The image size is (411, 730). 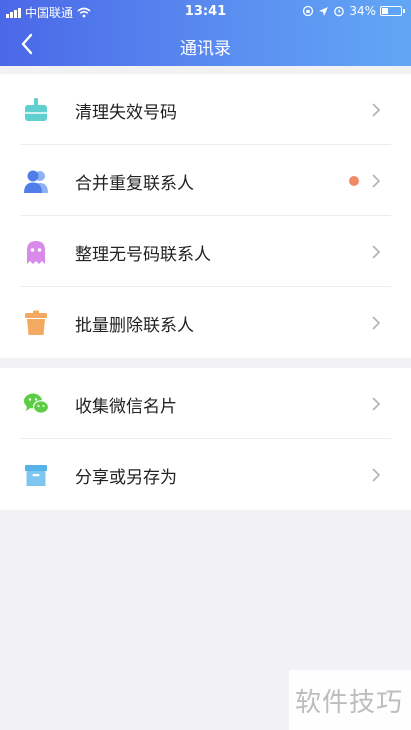 What do you see at coordinates (36, 181) in the screenshot?
I see `contacts-icon` at bounding box center [36, 181].